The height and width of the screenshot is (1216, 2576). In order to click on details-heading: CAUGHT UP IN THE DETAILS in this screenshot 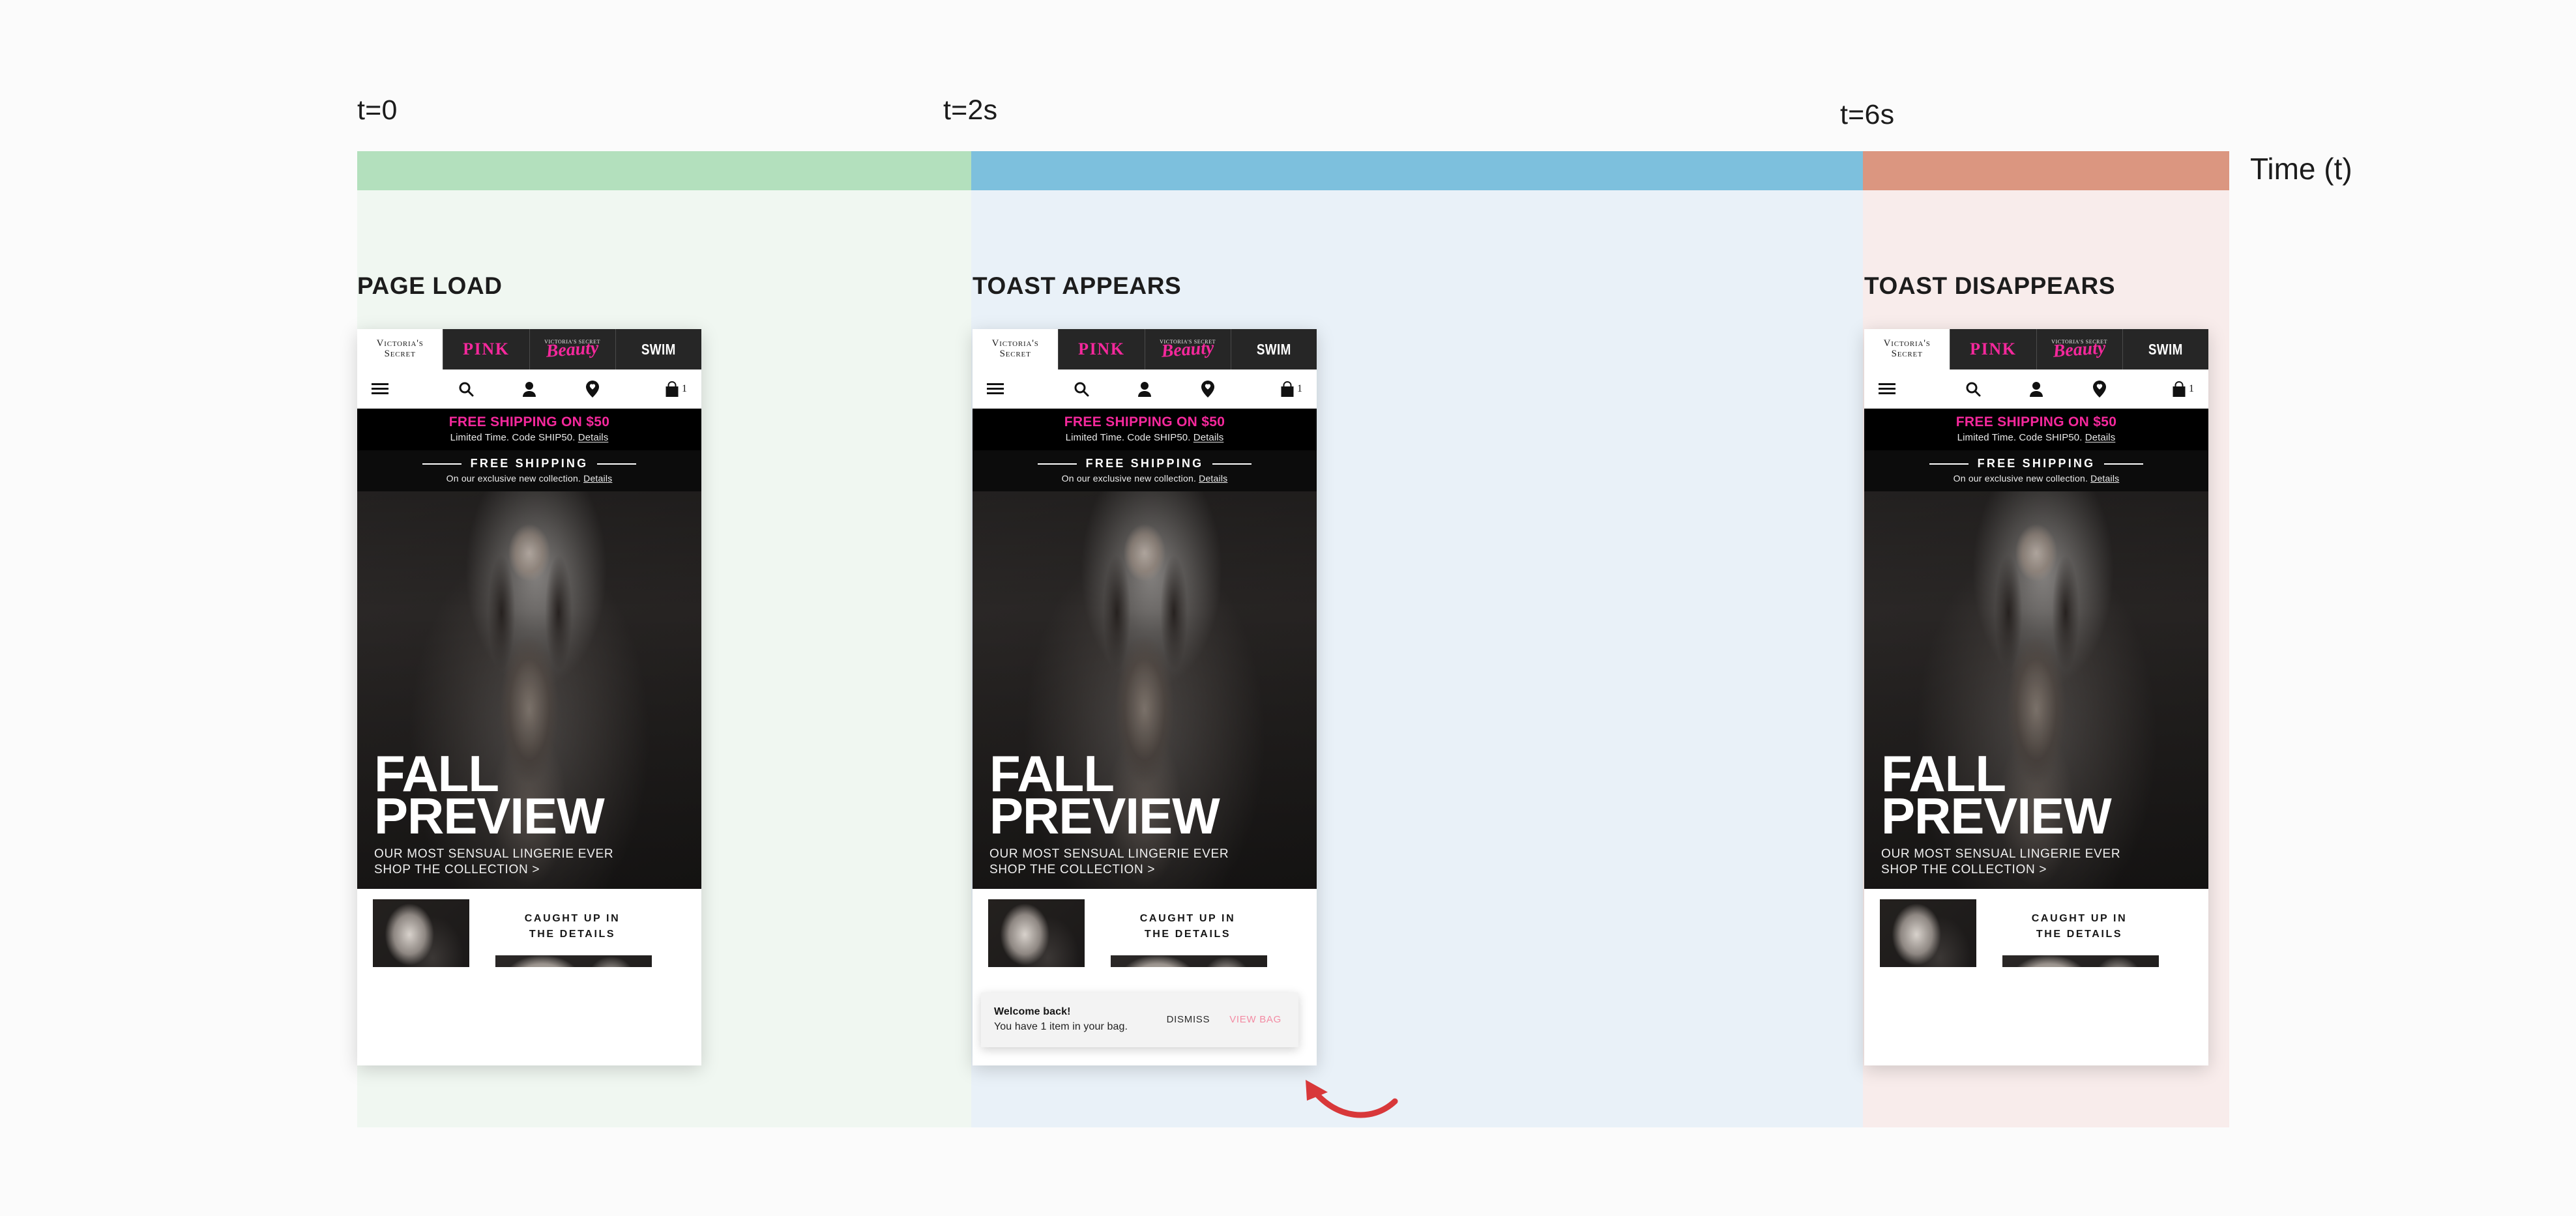, I will do `click(572, 926)`.